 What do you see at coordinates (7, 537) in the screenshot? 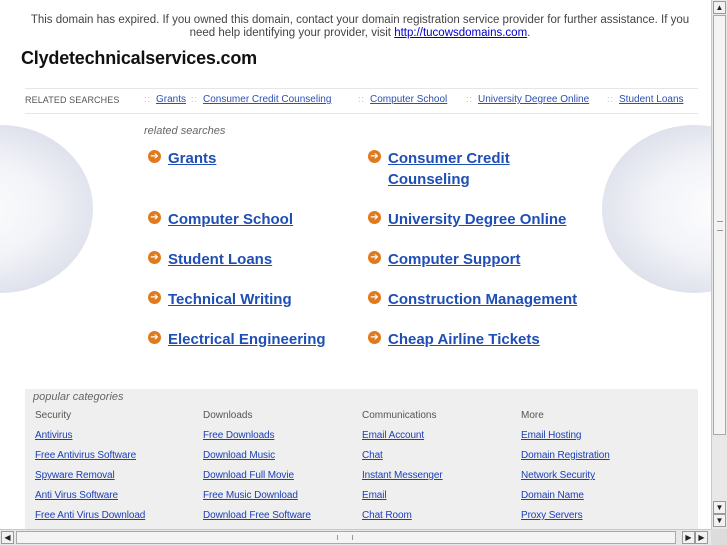
I see `scroll-left-arrow-icon: ◀` at bounding box center [7, 537].